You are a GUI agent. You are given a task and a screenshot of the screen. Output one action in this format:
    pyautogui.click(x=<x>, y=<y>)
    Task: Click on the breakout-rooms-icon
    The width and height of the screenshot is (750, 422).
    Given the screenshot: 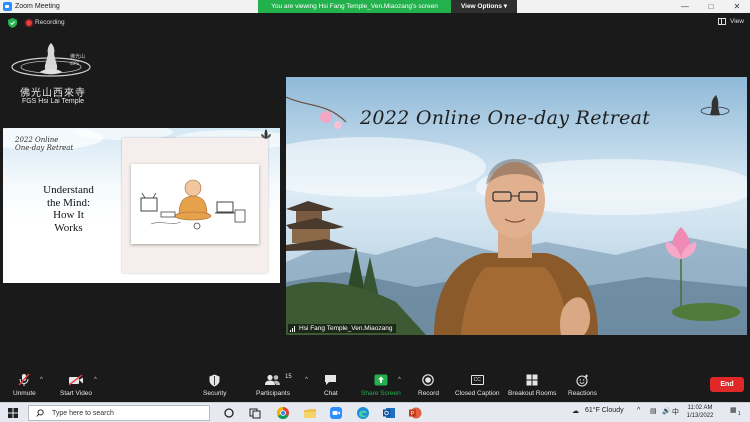 What is the action you would take?
    pyautogui.click(x=532, y=380)
    